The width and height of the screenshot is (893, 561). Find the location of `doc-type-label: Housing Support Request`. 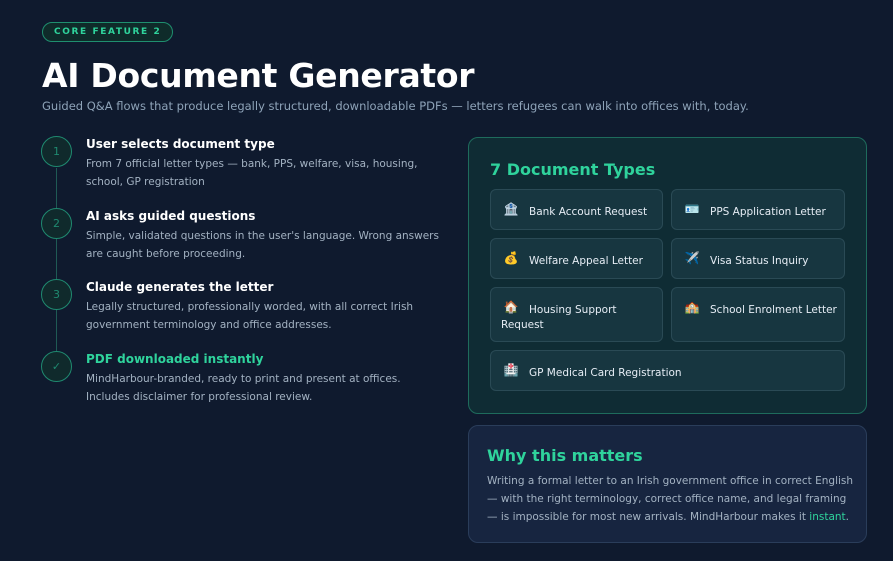

doc-type-label: Housing Support Request is located at coordinates (559, 317).